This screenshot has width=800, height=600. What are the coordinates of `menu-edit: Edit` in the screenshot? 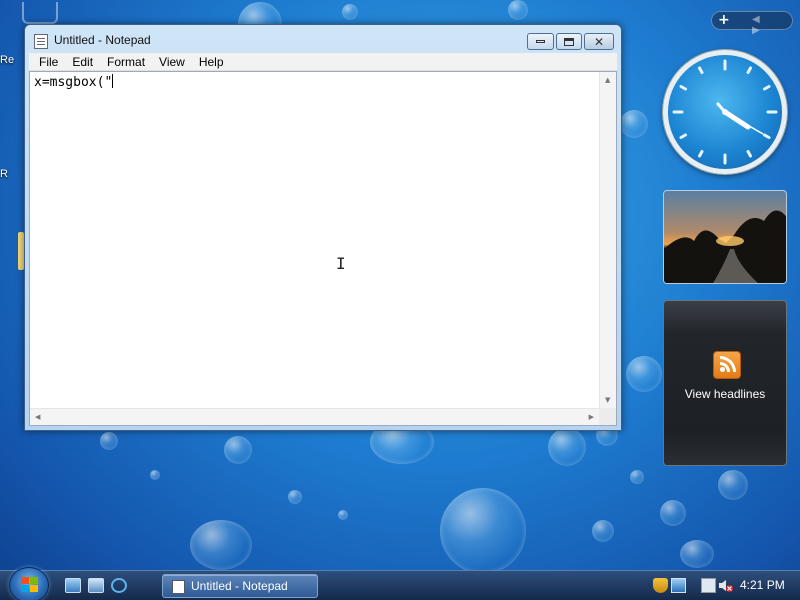 It's located at (82, 62).